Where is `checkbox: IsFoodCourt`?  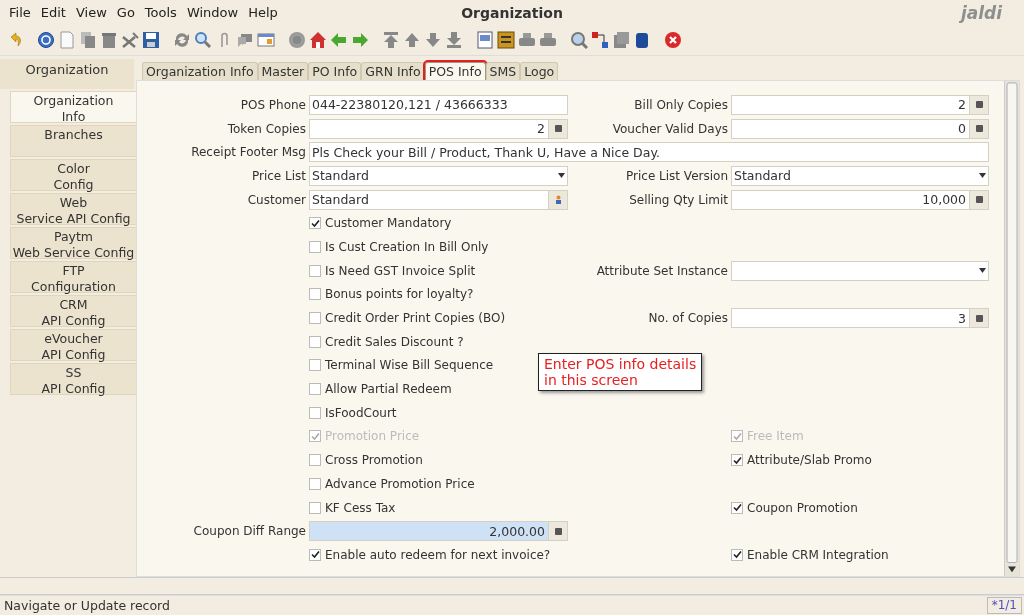 checkbox: IsFoodCourt is located at coordinates (353, 412).